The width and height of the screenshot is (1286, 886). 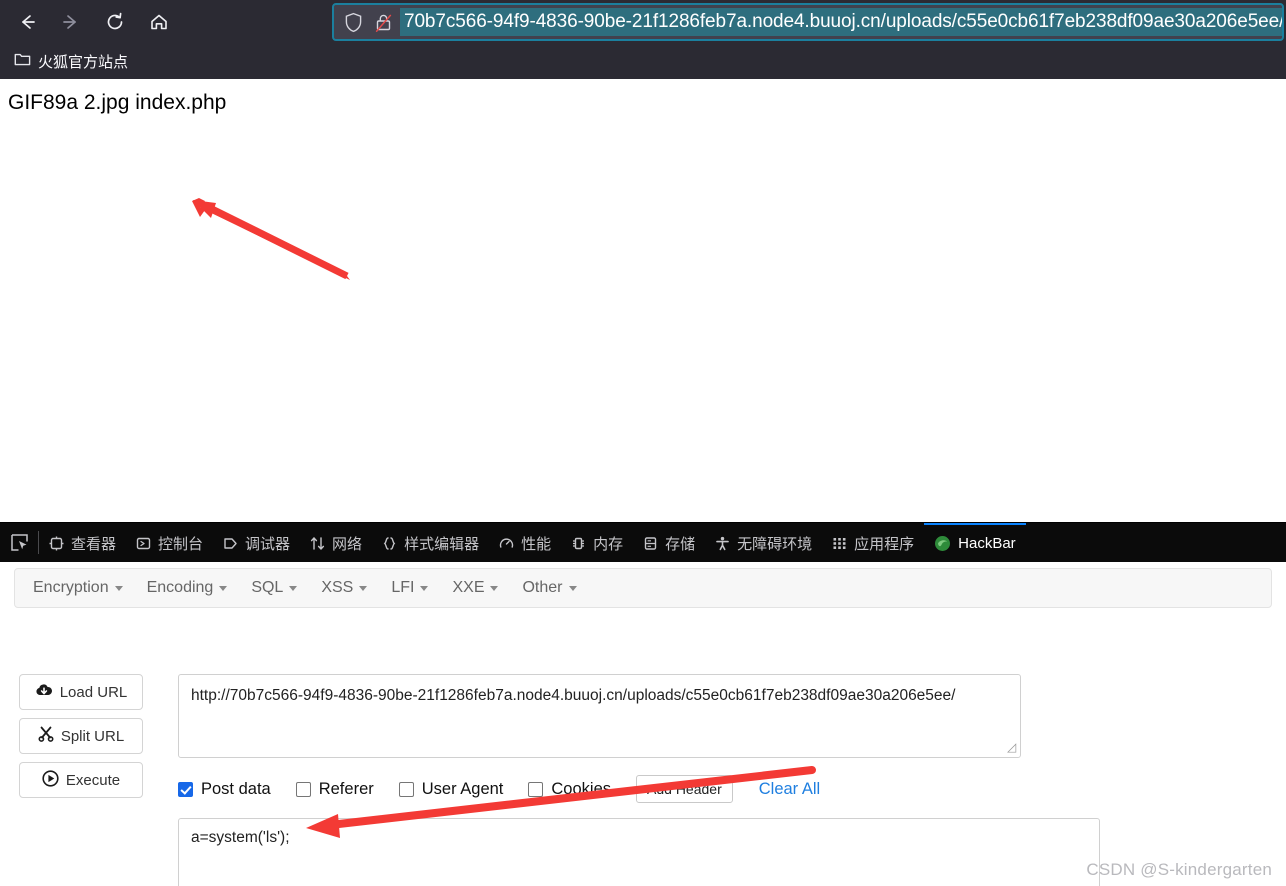 What do you see at coordinates (403, 587) in the screenshot?
I see `menu-label: LFI` at bounding box center [403, 587].